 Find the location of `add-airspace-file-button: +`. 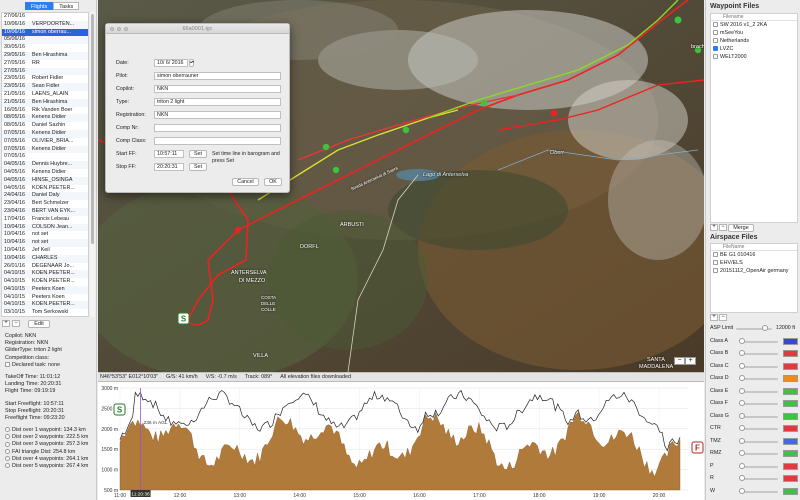

add-airspace-file-button: + is located at coordinates (714, 317).